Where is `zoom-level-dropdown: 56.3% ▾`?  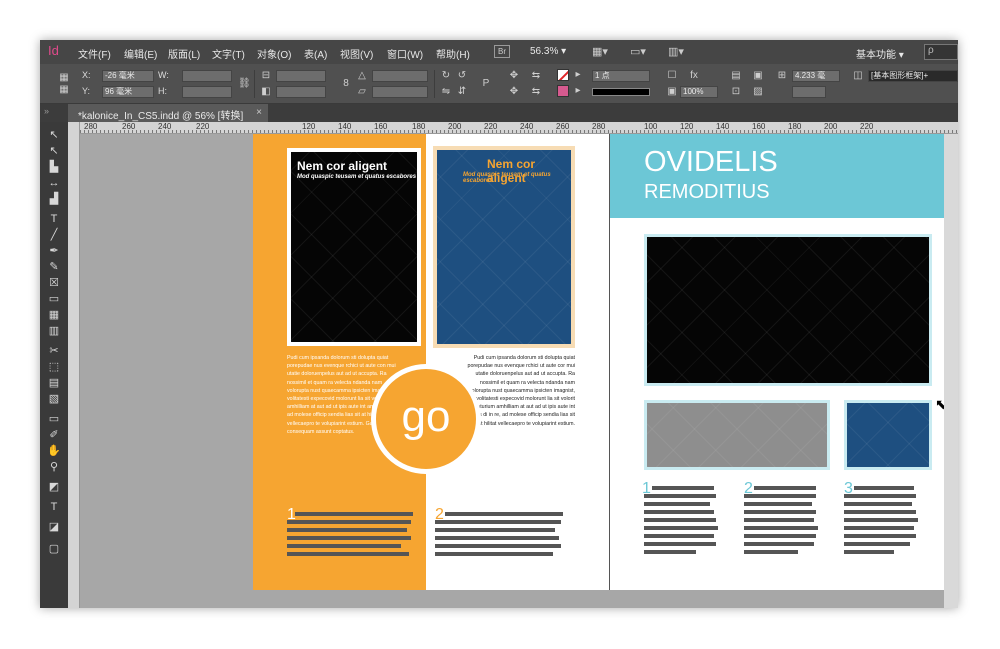 zoom-level-dropdown: 56.3% ▾ is located at coordinates (548, 51).